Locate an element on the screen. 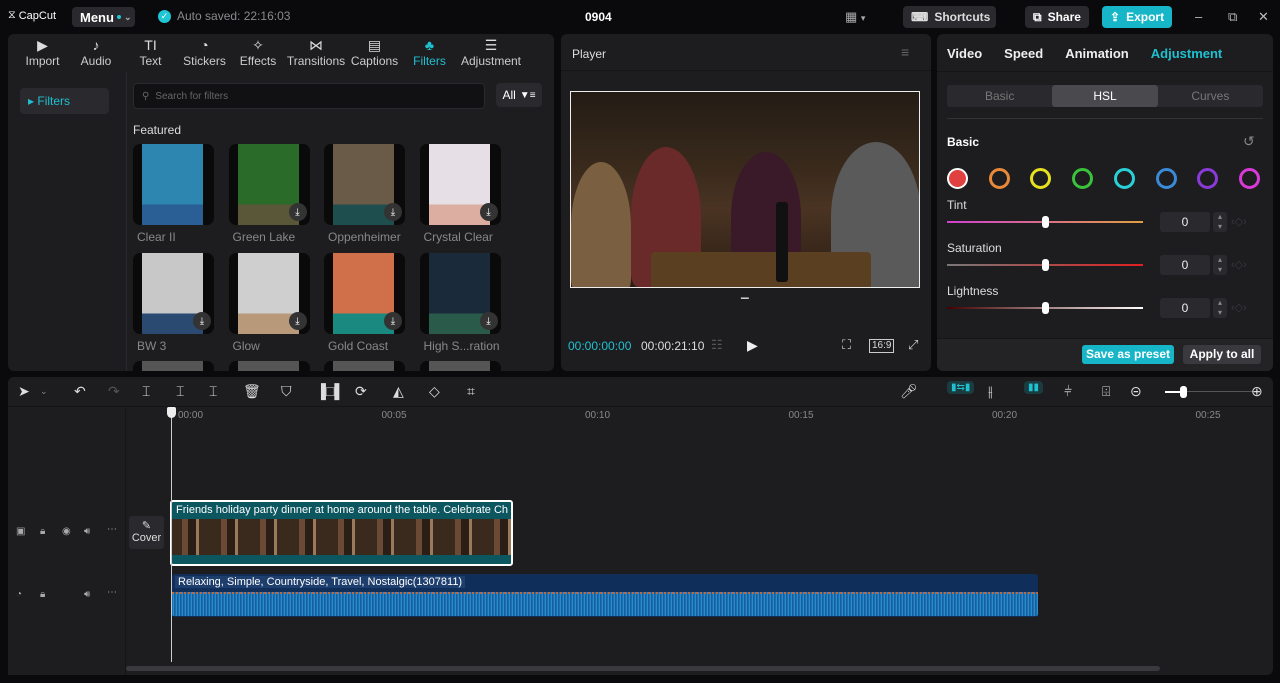  timeline-zoom-slider is located at coordinates (1183, 392).